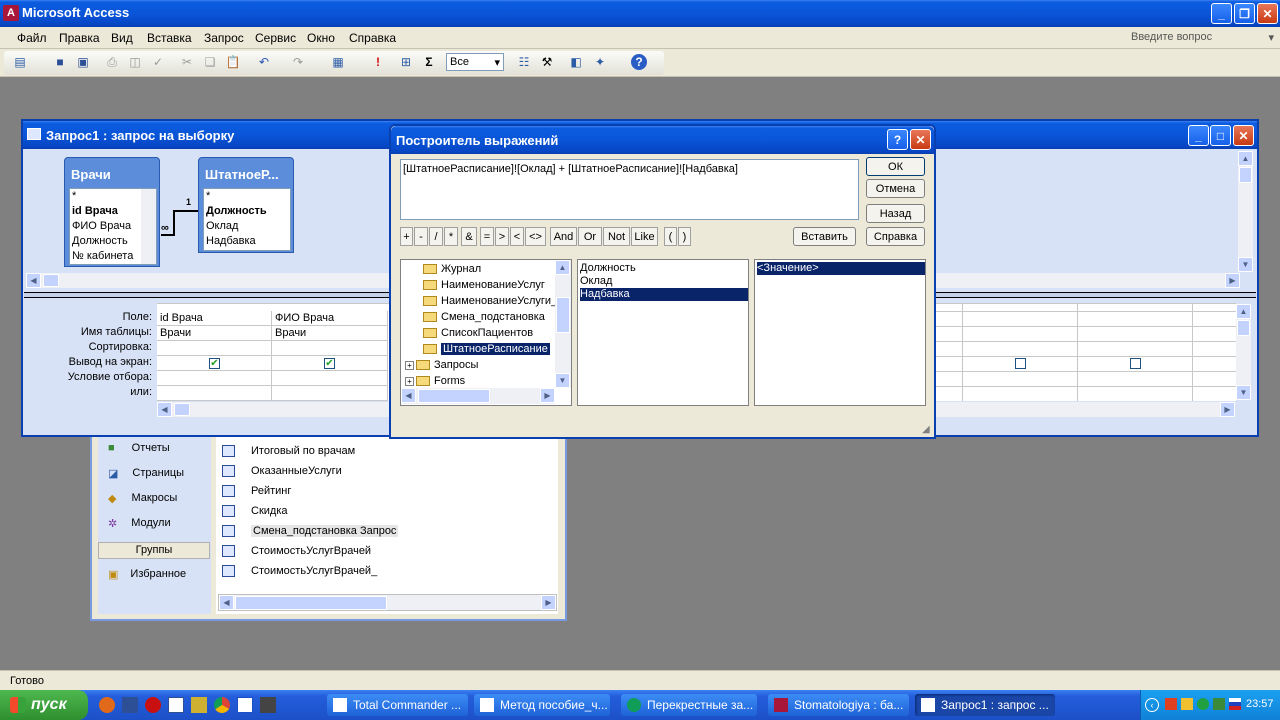  What do you see at coordinates (139, 523) in the screenshot?
I see `db-group-modules: ✲ Модули` at bounding box center [139, 523].